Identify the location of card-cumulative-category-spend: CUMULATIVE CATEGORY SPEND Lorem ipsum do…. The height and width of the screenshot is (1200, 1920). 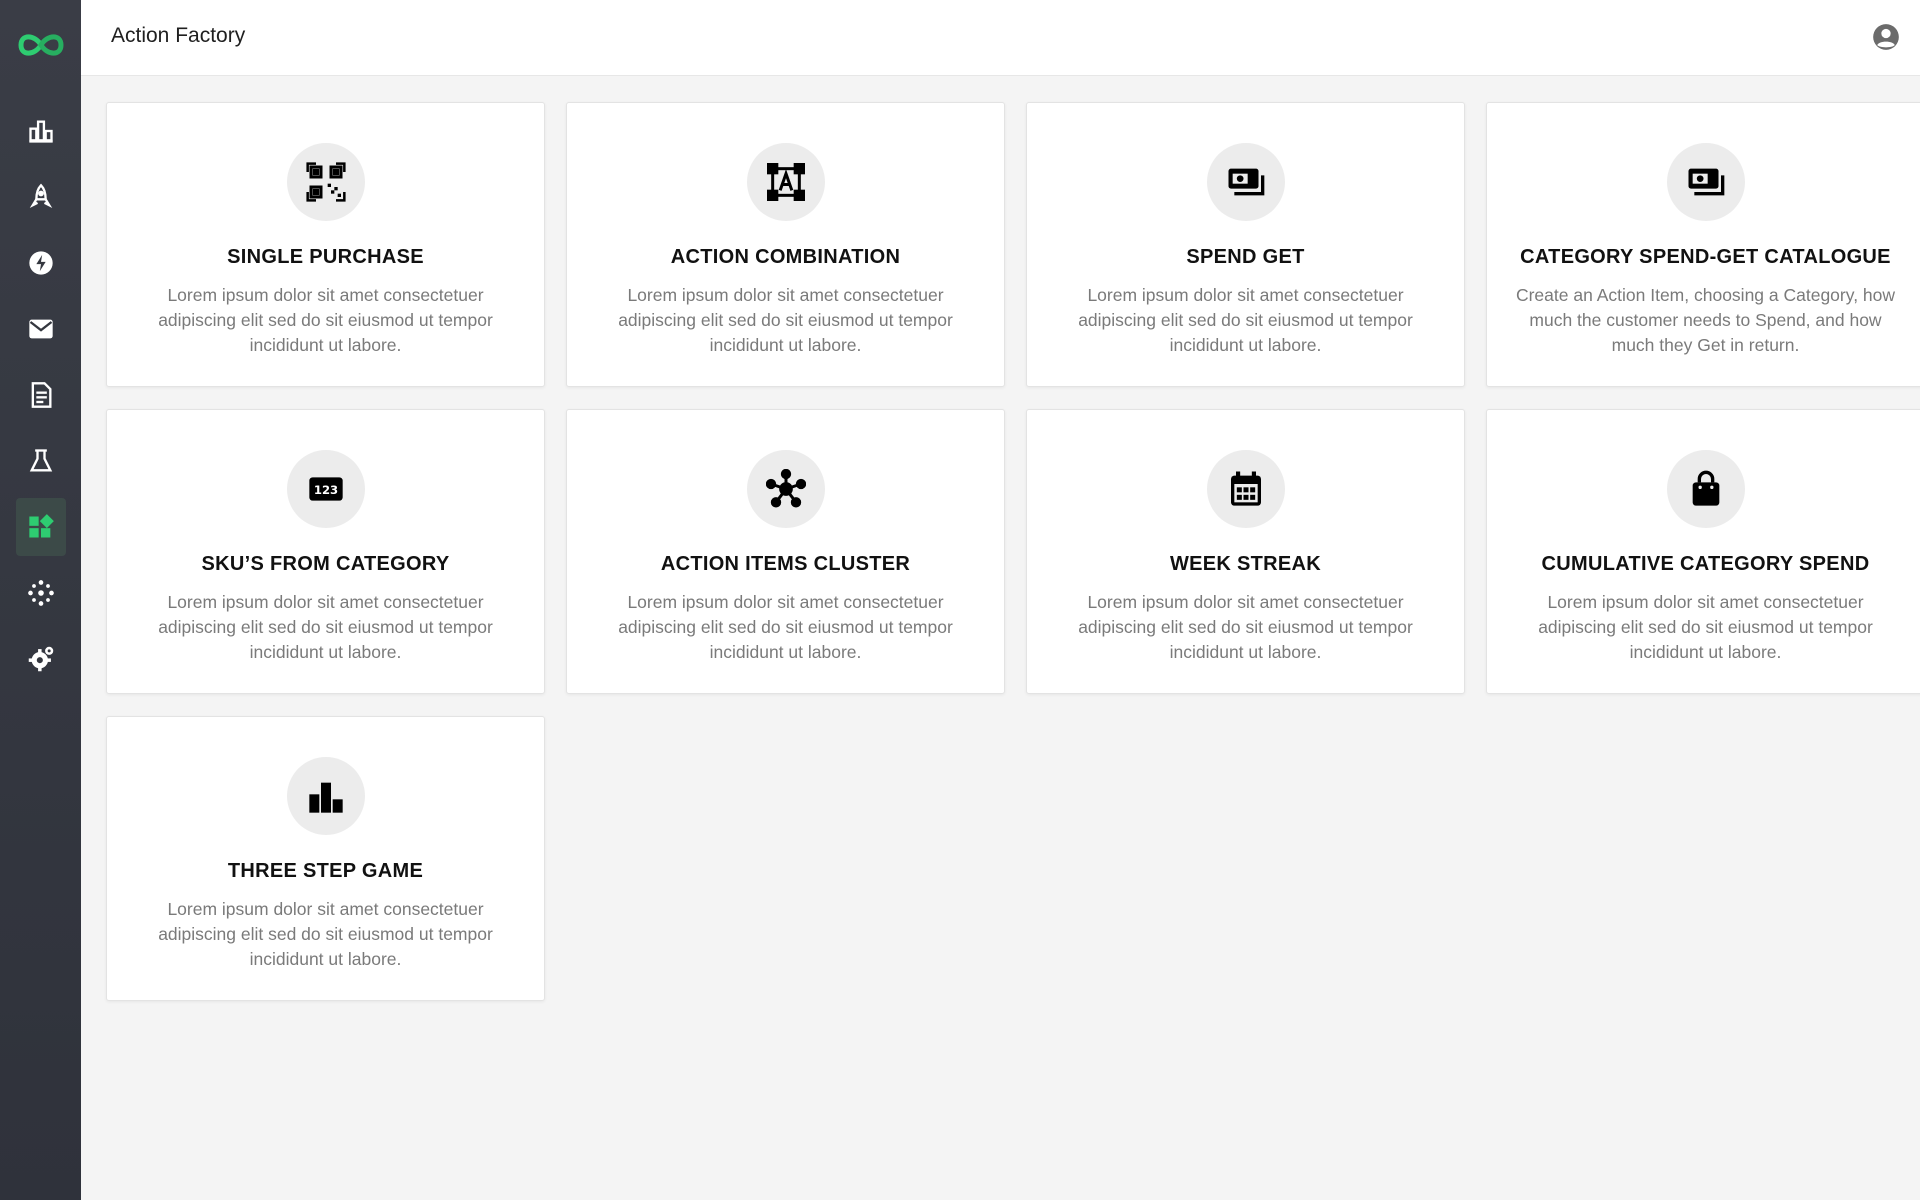
(1703, 551).